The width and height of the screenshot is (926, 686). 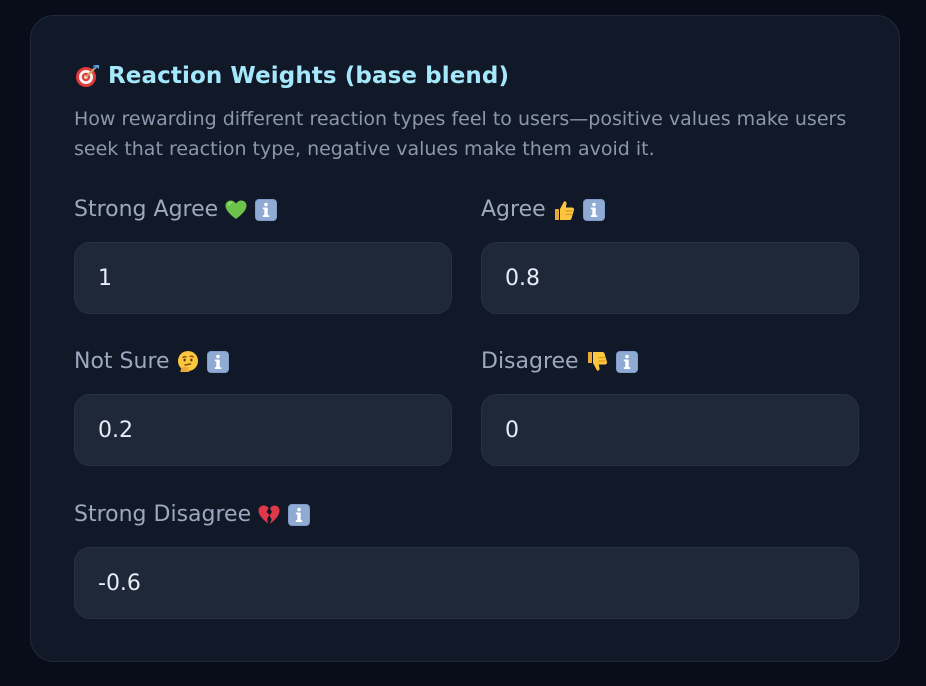 I want to click on broken-heart-icon, so click(x=269, y=514).